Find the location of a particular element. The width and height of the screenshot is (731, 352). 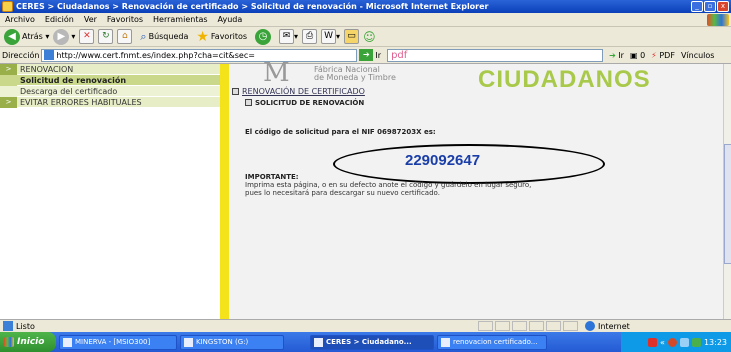

minimize-button: _ is located at coordinates (697, 6).